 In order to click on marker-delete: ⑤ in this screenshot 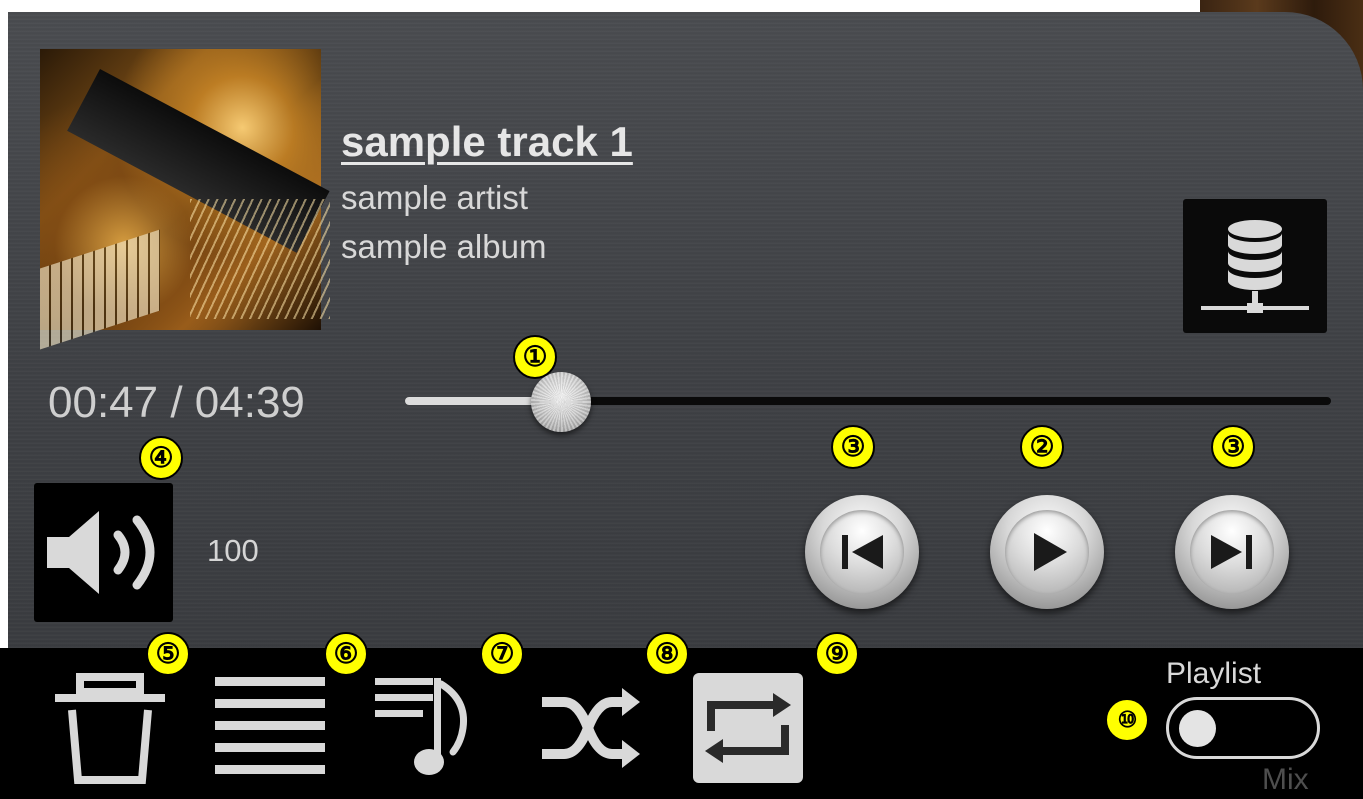, I will do `click(168, 654)`.